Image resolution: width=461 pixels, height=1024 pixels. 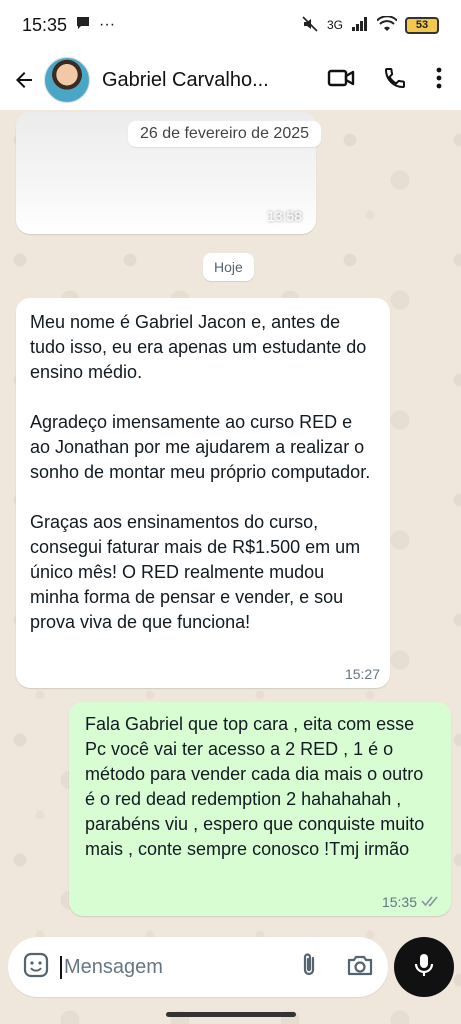 I want to click on status-bar: 15:35 ··· 3G 53, so click(x=230, y=25).